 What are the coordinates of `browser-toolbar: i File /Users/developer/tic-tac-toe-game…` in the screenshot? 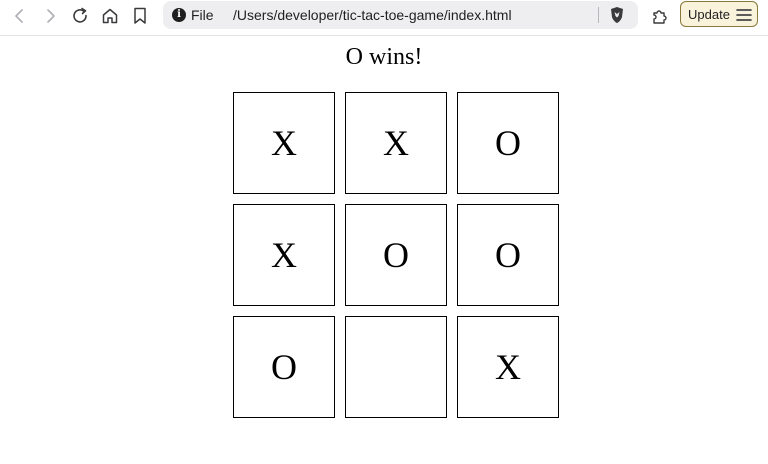 It's located at (384, 18).